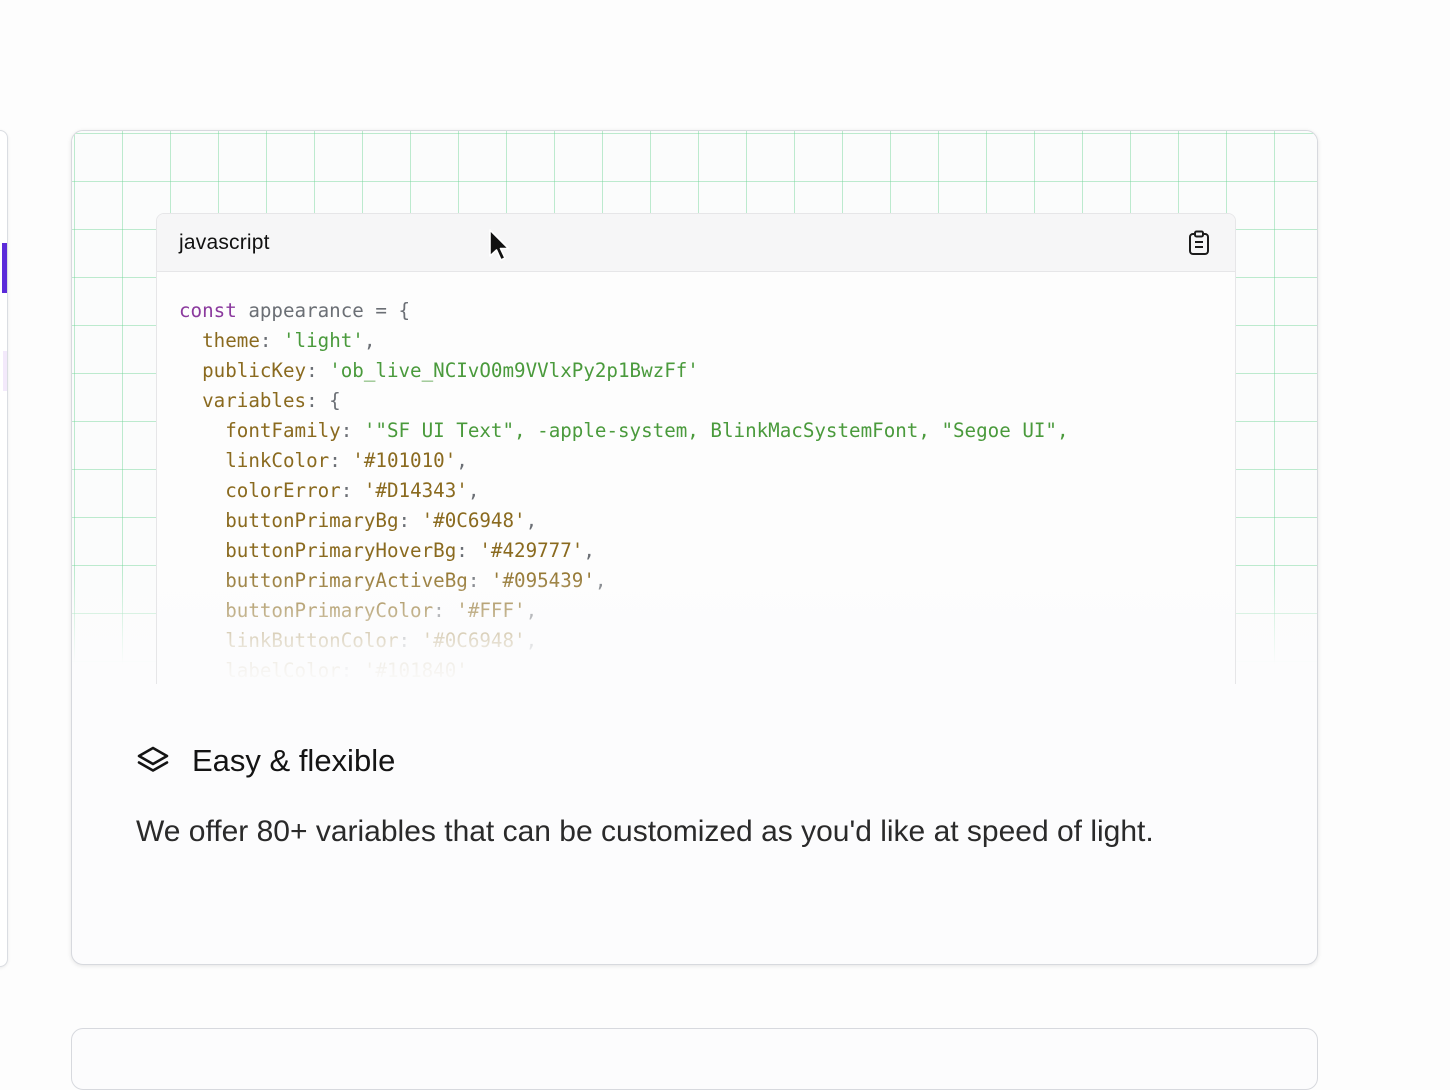 The image size is (1450, 1090). What do you see at coordinates (696, 551) in the screenshot?
I see `code-line: buttonPrimaryHoverBg: '#429777',` at bounding box center [696, 551].